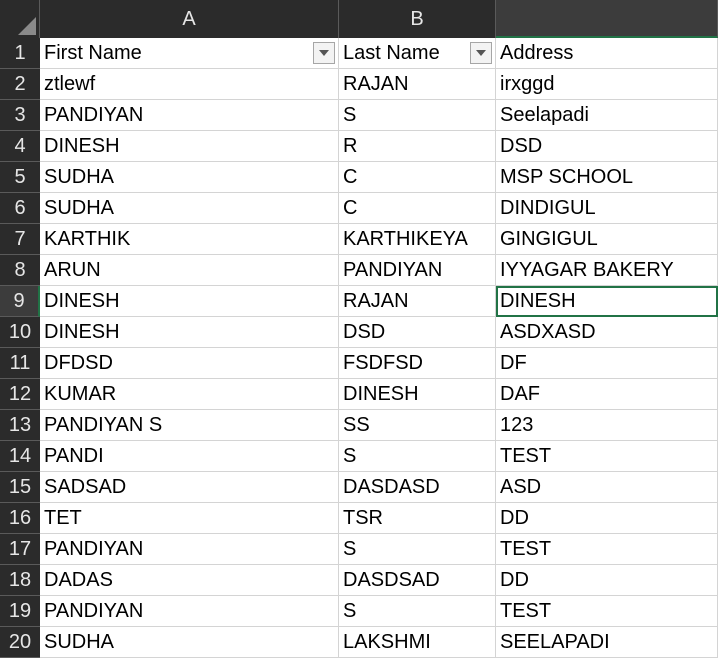 Image resolution: width=718 pixels, height=658 pixels. What do you see at coordinates (607, 208) in the screenshot?
I see `table-cell: DINDIGUL` at bounding box center [607, 208].